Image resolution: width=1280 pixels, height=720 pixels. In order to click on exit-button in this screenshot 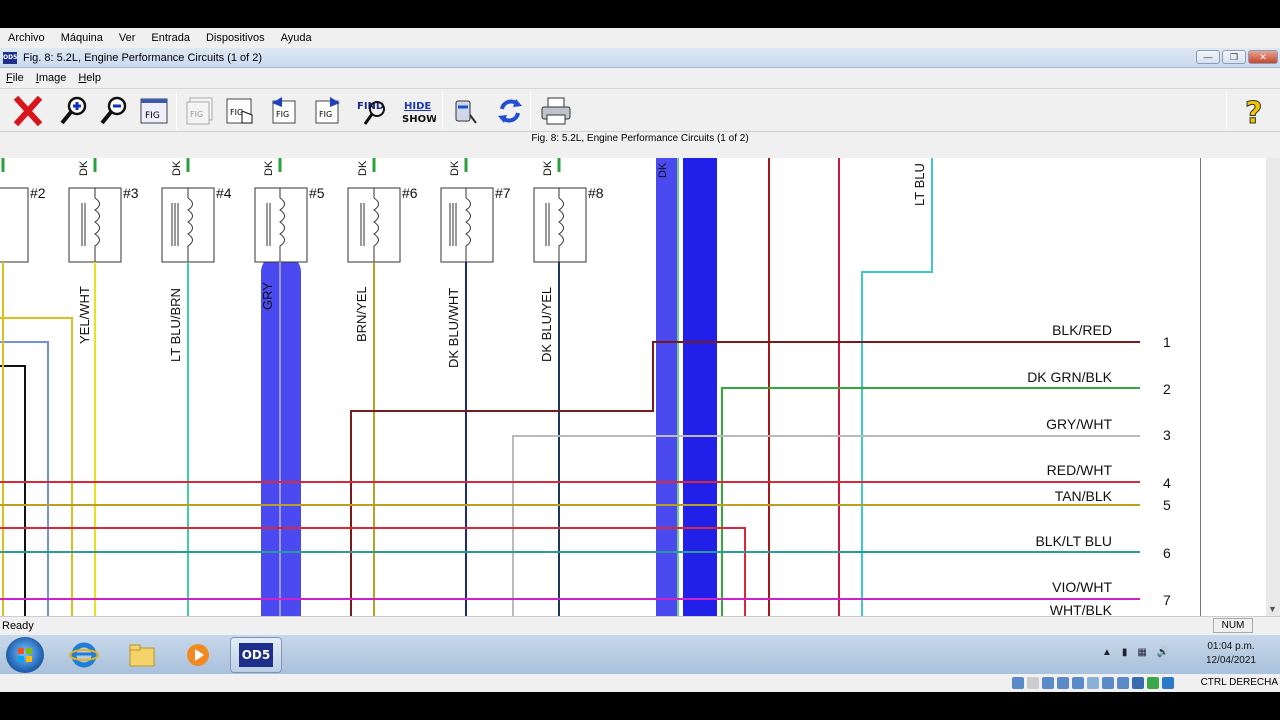, I will do `click(28, 111)`.